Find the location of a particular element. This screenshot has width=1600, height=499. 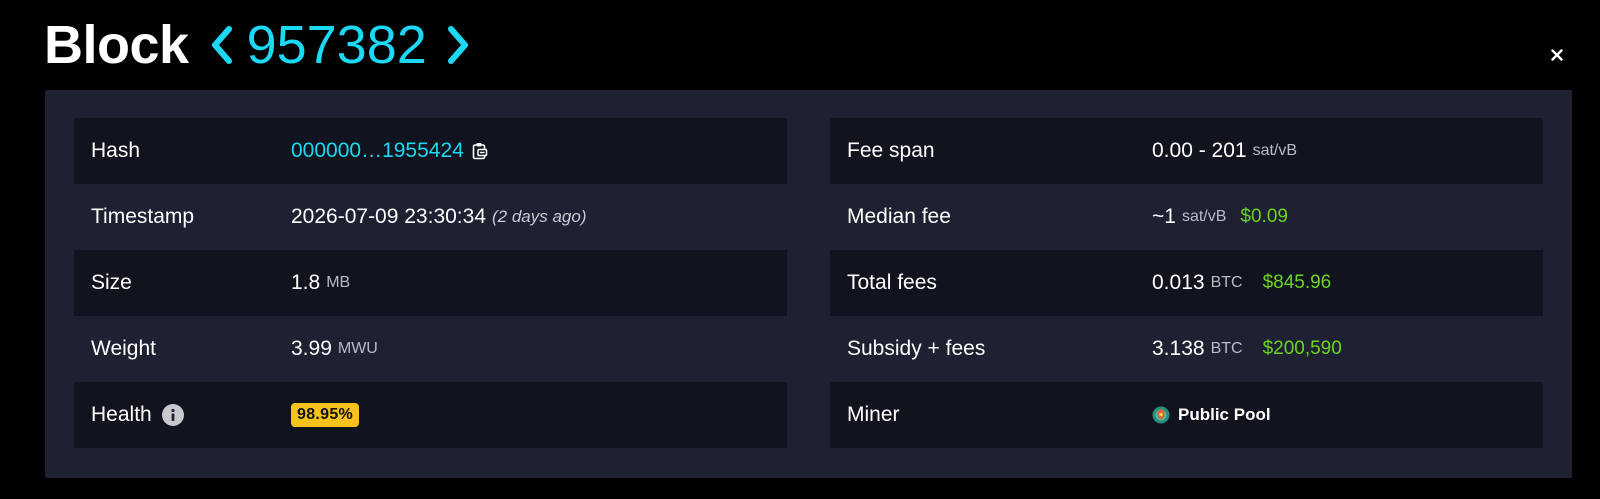

pool-logo-icon is located at coordinates (1161, 415).